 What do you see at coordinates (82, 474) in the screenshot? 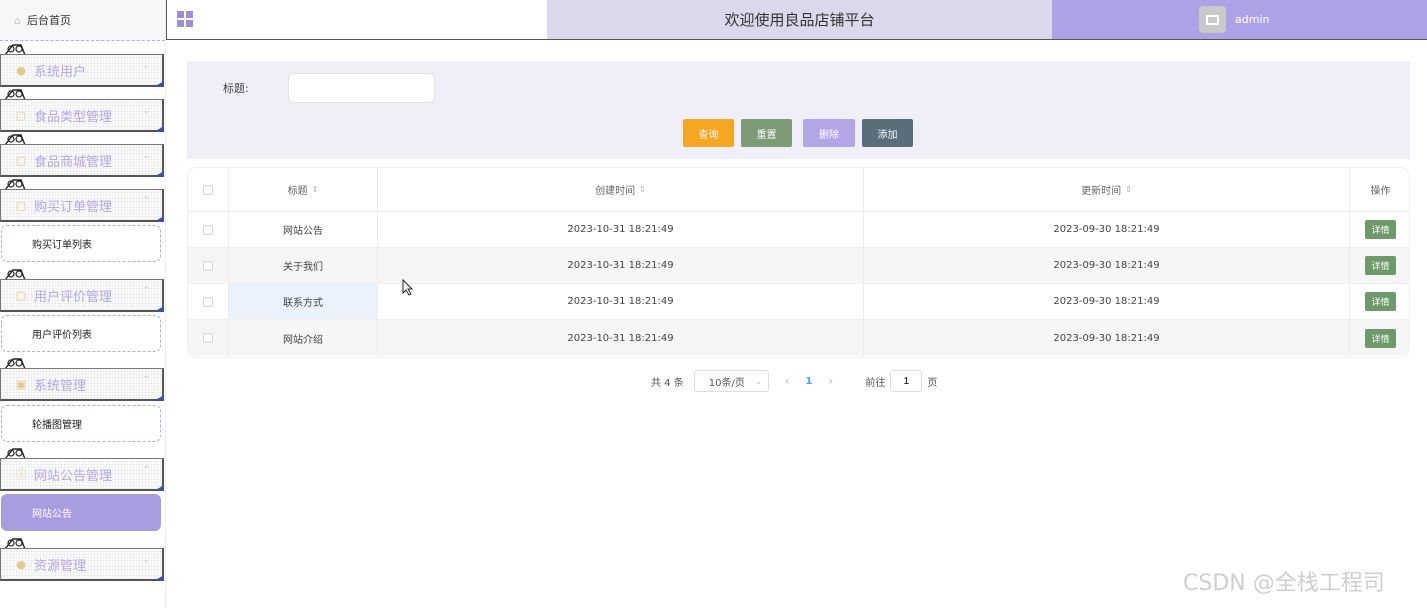
I see `sidebar-menu-announcements: ⓘ 网站公告管理 ⌃` at bounding box center [82, 474].